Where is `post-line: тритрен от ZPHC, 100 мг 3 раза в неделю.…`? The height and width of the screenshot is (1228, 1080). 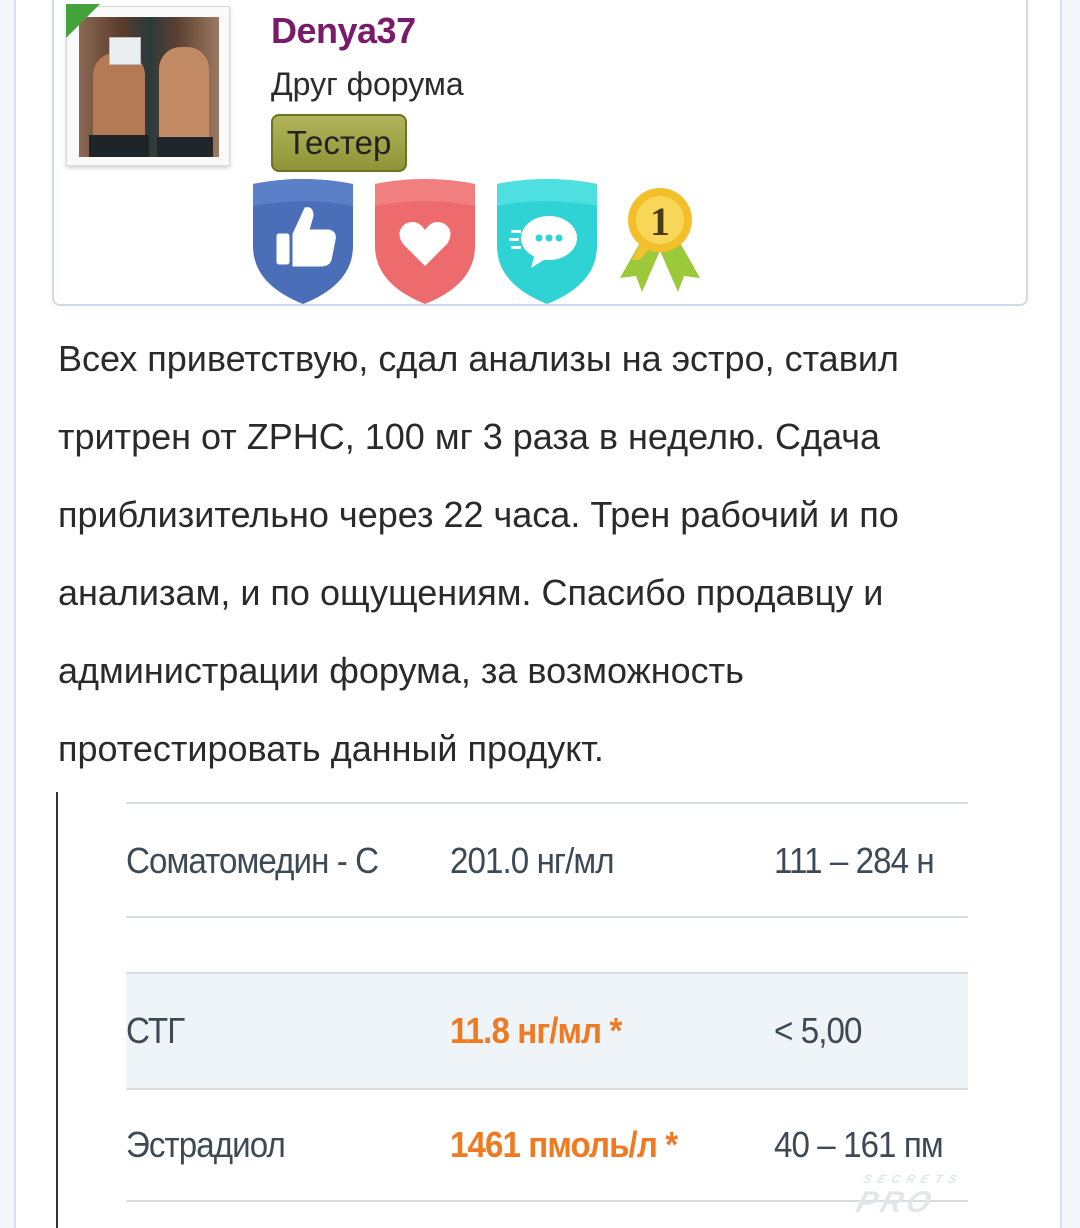
post-line: тритрен от ZPHC, 100 мг 3 раза в неделю.… is located at coordinates (469, 436).